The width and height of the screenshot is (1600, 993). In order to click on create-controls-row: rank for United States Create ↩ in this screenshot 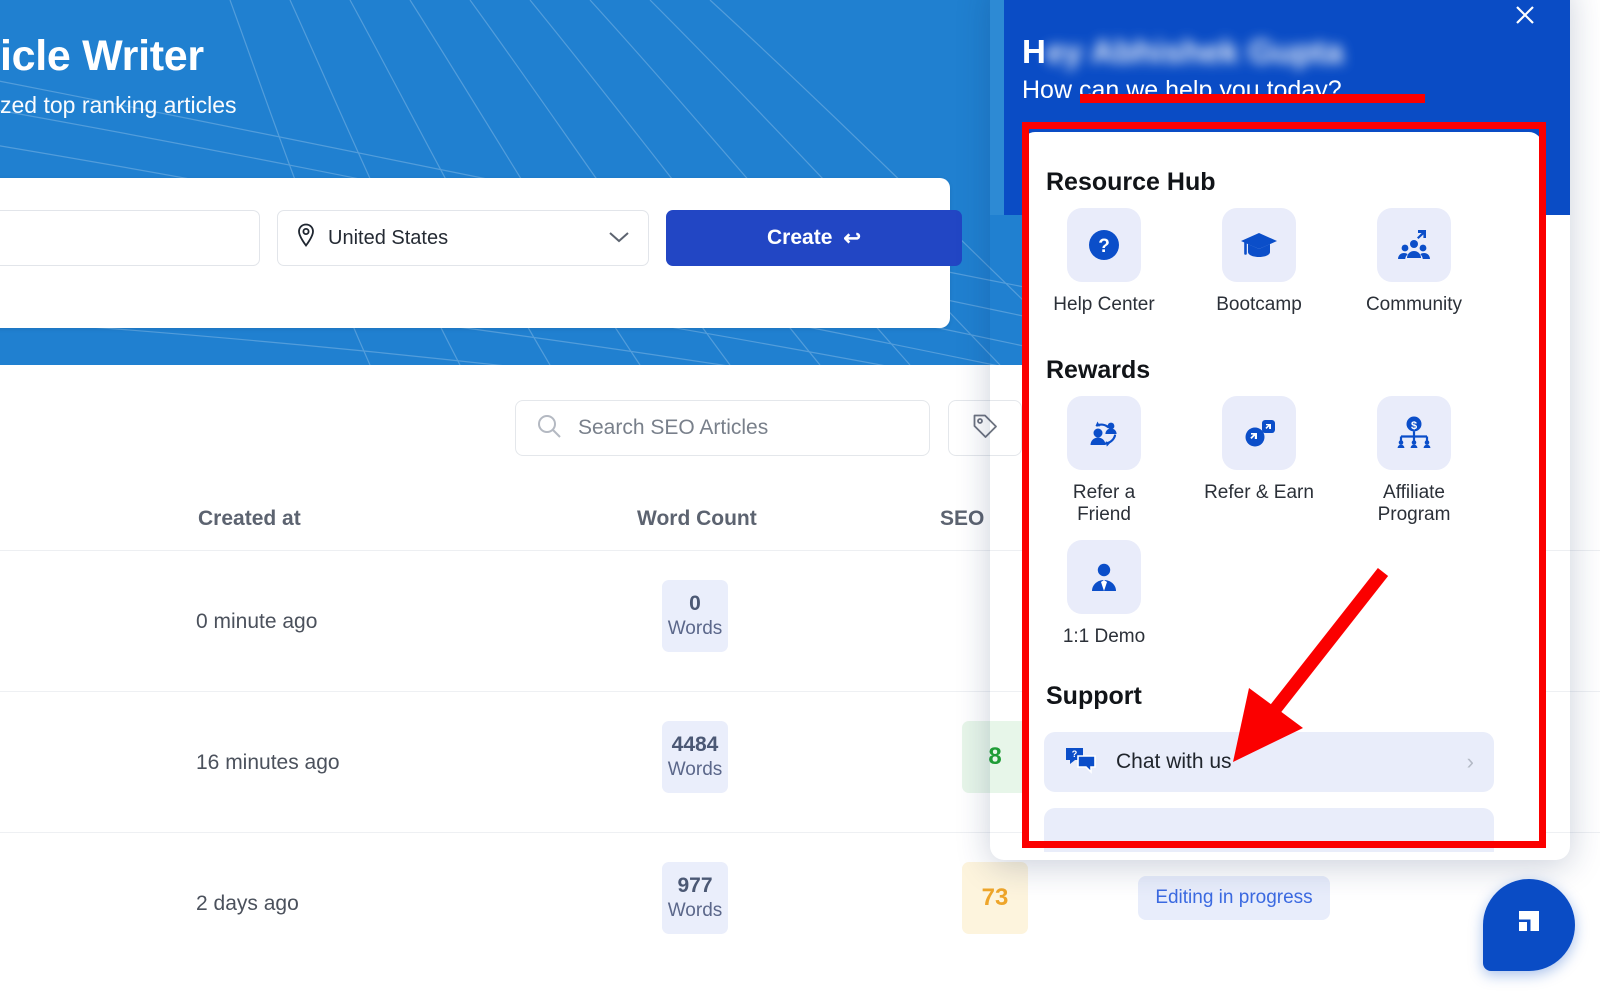, I will do `click(481, 238)`.